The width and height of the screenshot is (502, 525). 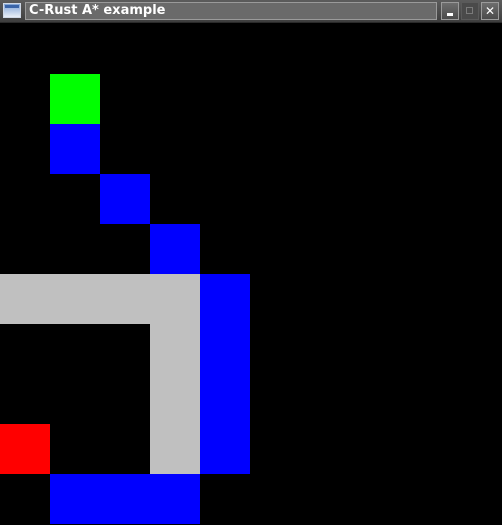 I want to click on window-title: C-Rust A* example, so click(x=97, y=10).